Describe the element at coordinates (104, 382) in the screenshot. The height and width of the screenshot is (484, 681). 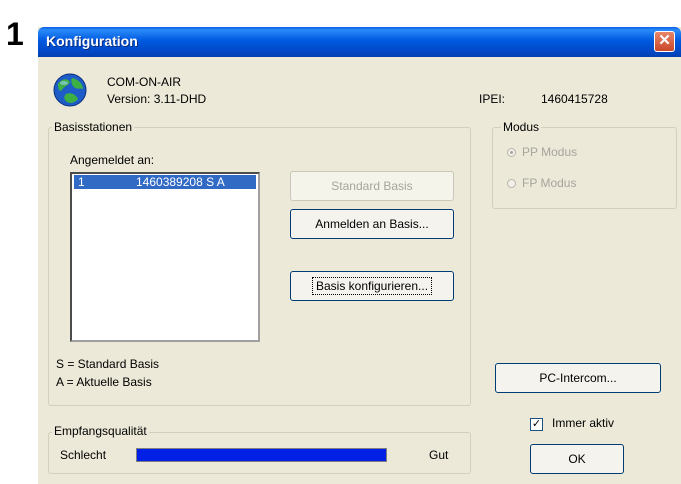
I see `legend-aktuelle-basis: A = Aktuelle Basis` at that location.